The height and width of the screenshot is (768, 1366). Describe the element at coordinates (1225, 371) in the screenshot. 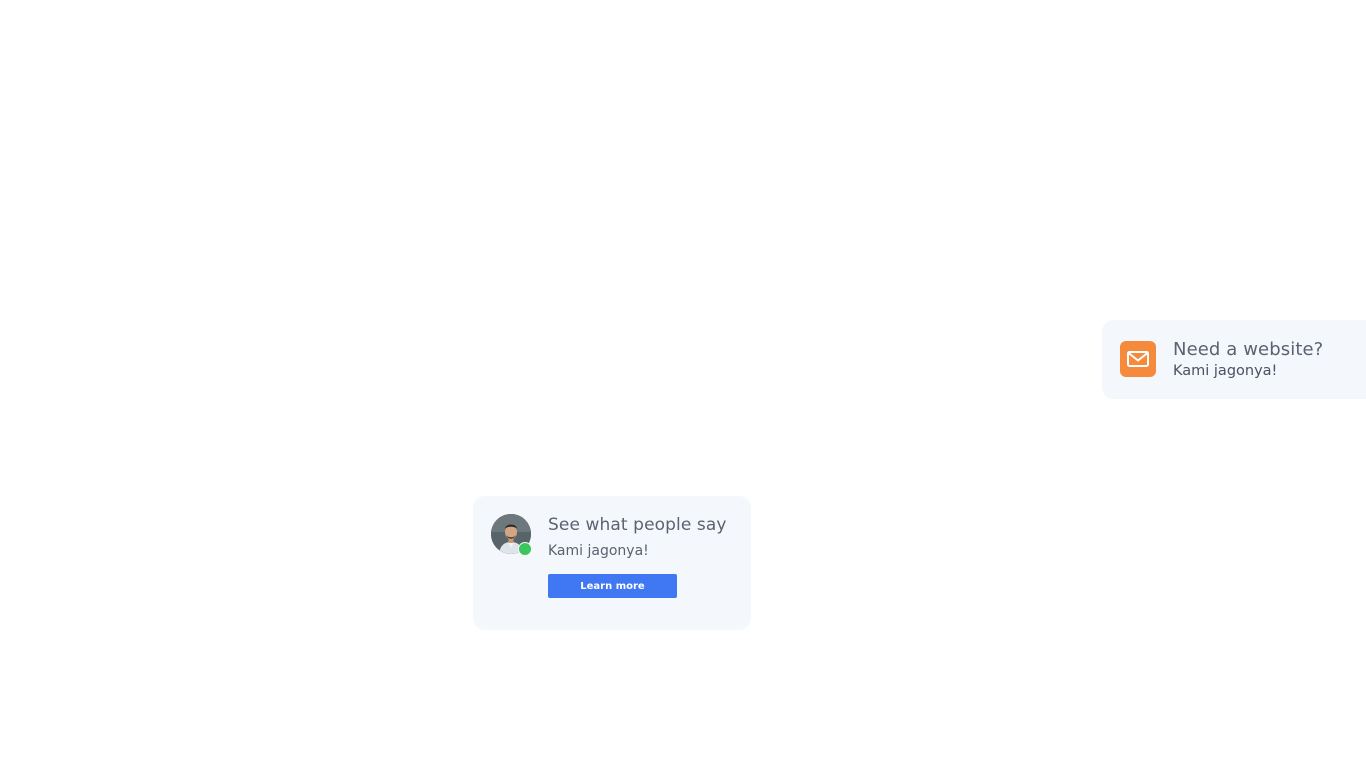

I see `notification-subtitle: Kami jagonya!` at that location.